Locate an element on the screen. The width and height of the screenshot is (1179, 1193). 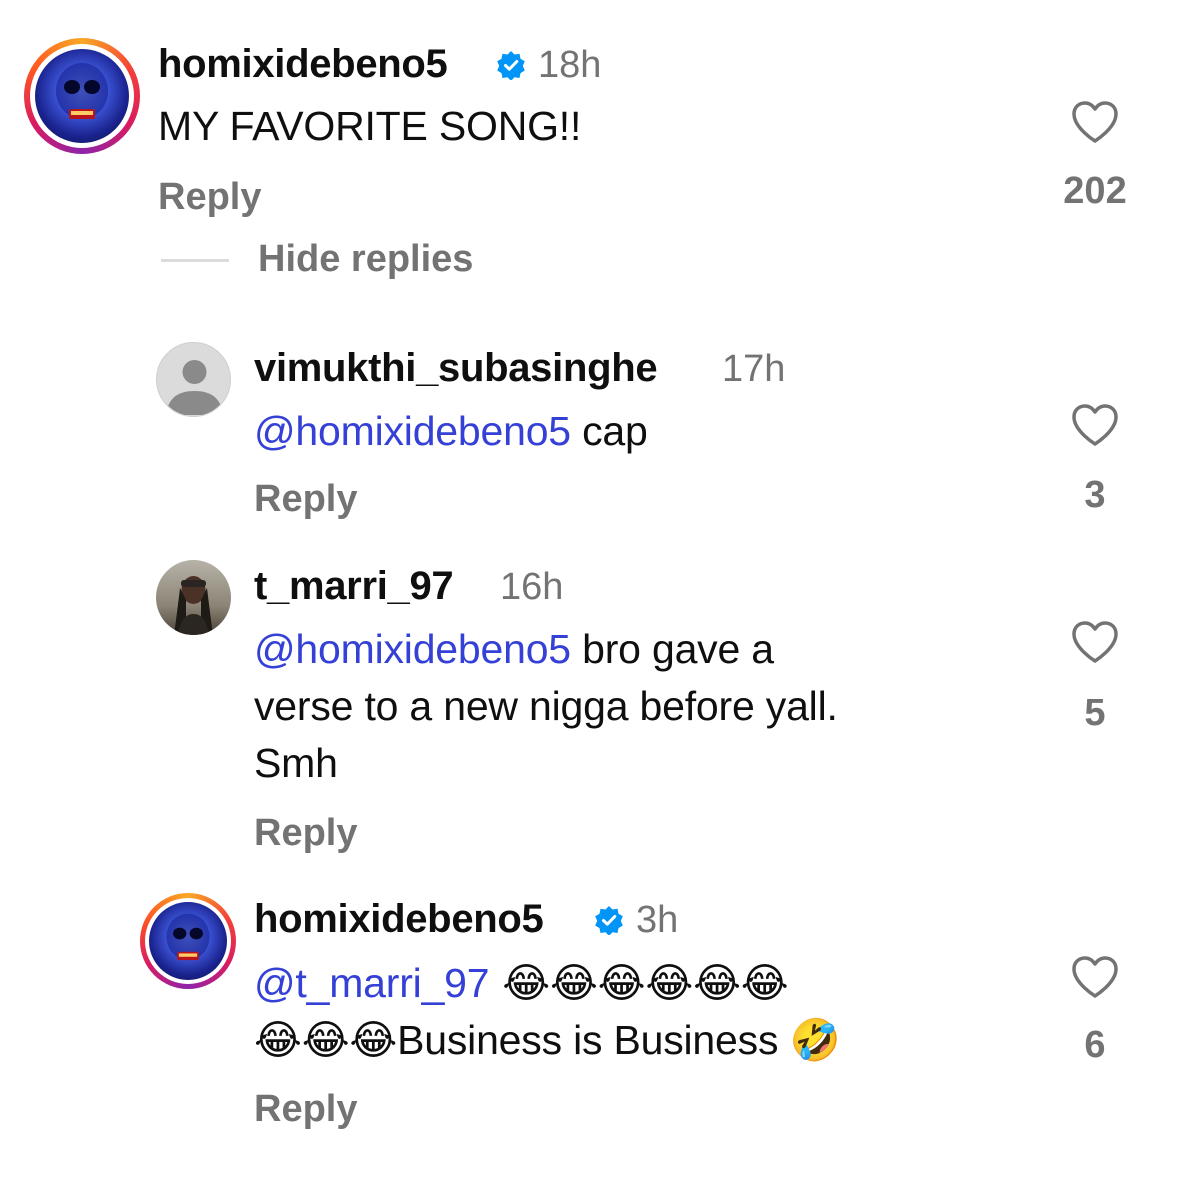
comment-body: cap is located at coordinates (609, 431).